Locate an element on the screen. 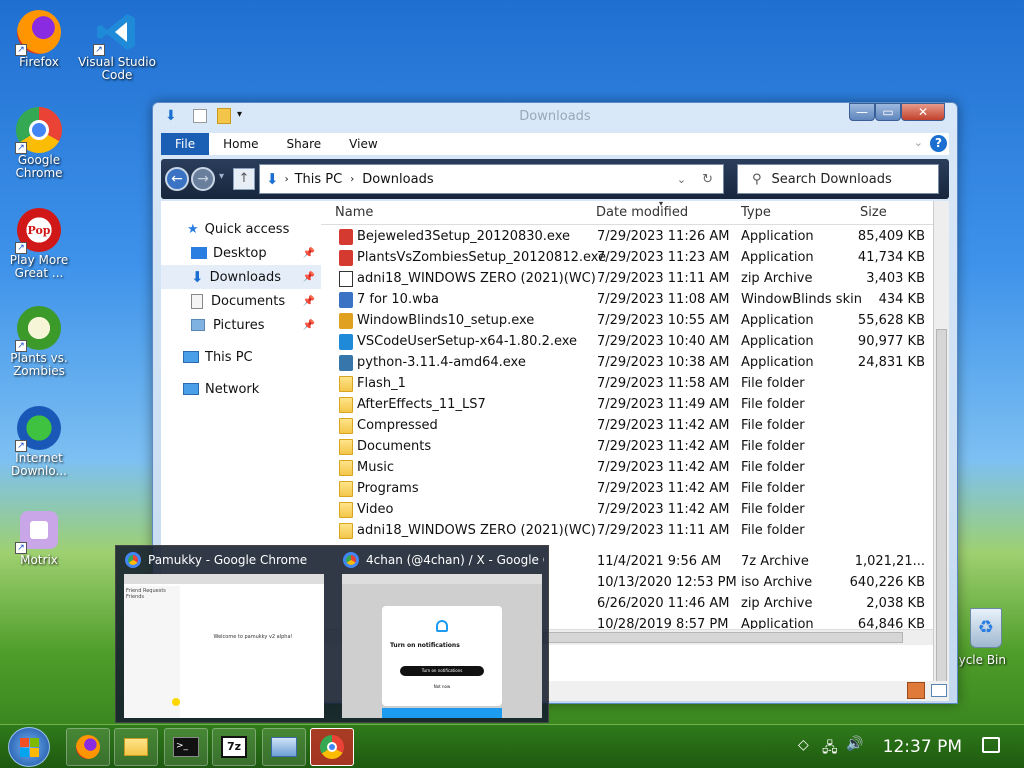 This screenshot has height=768, width=1024. not-now-link: Not now is located at coordinates (442, 686).